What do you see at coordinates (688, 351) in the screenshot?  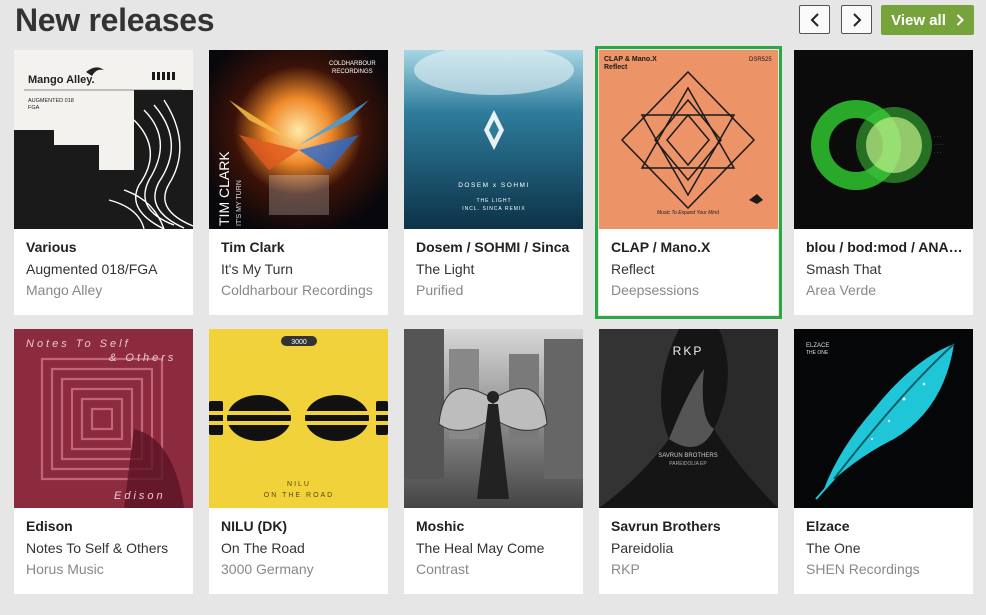 I see `svg-text: RKP` at bounding box center [688, 351].